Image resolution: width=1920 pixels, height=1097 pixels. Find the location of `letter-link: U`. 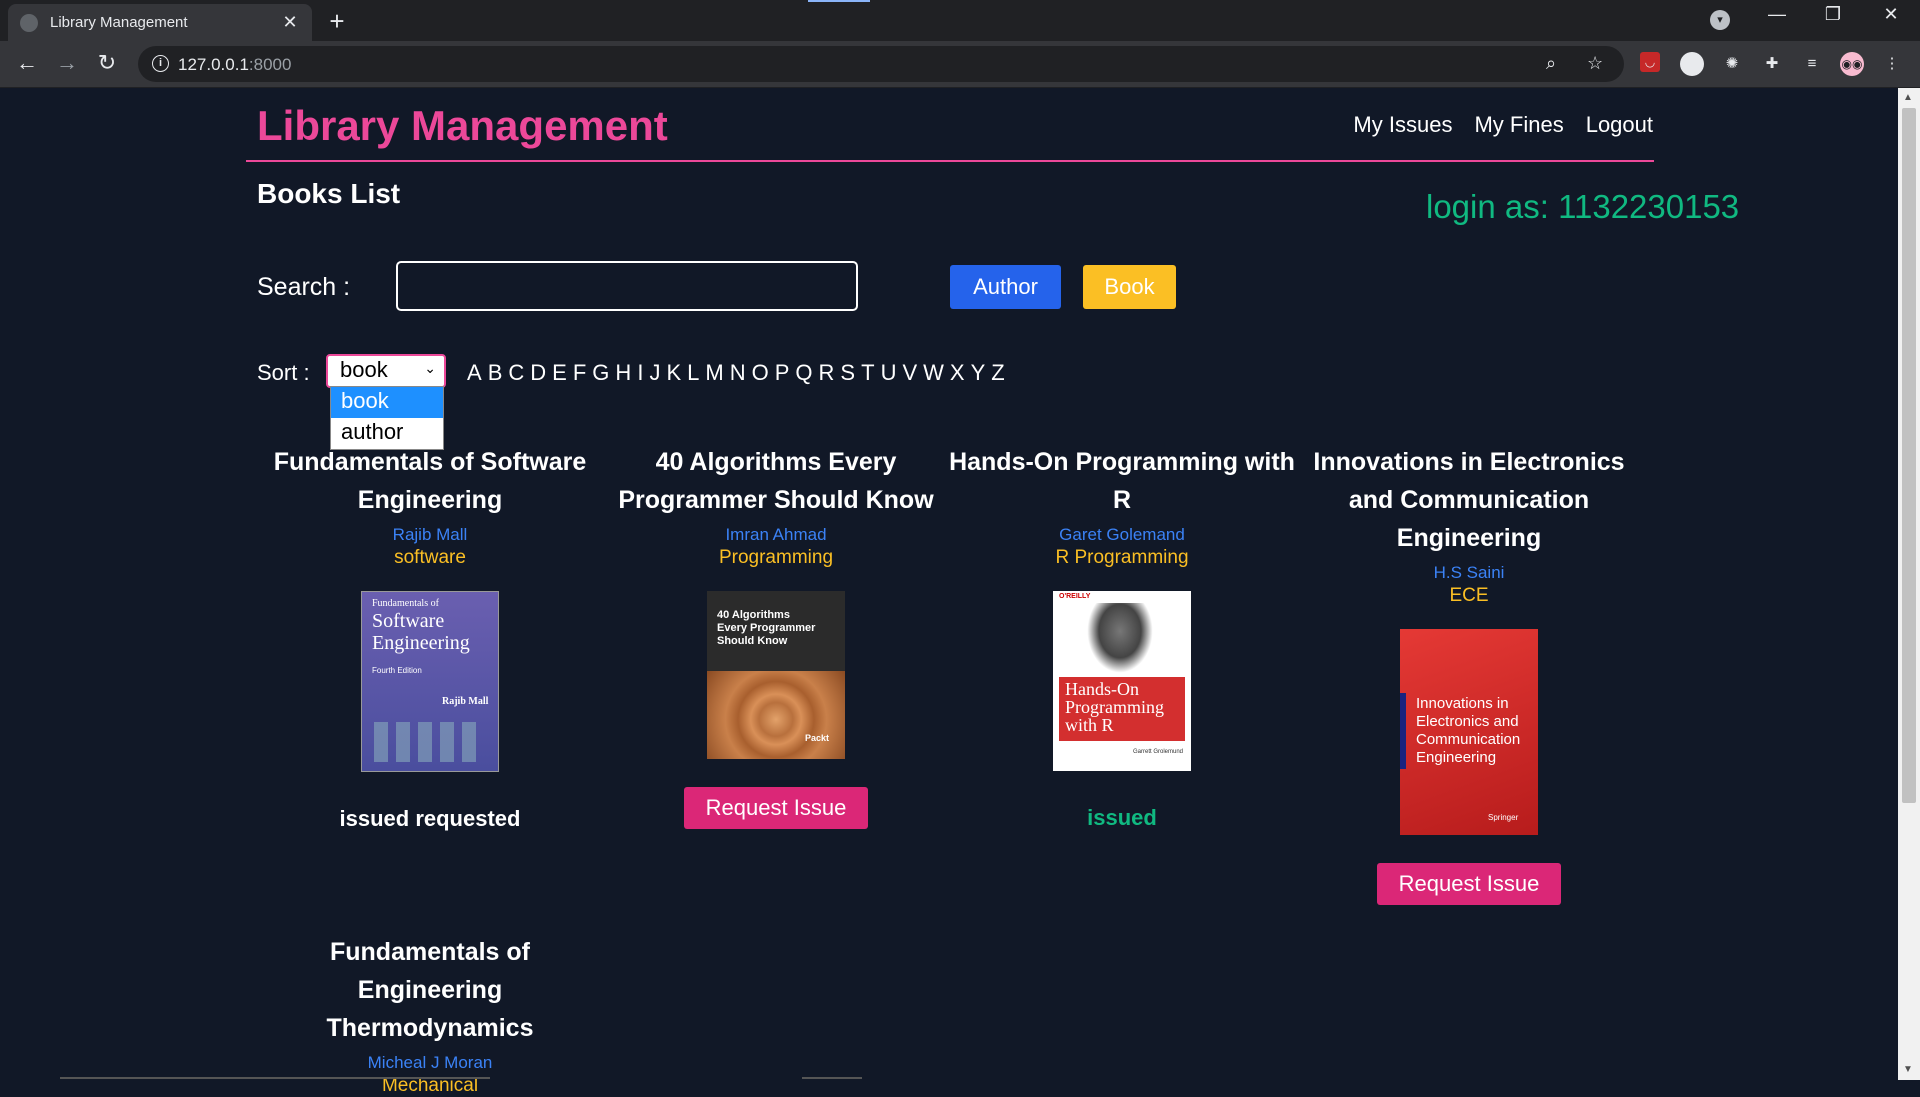

letter-link: U is located at coordinates (889, 373).